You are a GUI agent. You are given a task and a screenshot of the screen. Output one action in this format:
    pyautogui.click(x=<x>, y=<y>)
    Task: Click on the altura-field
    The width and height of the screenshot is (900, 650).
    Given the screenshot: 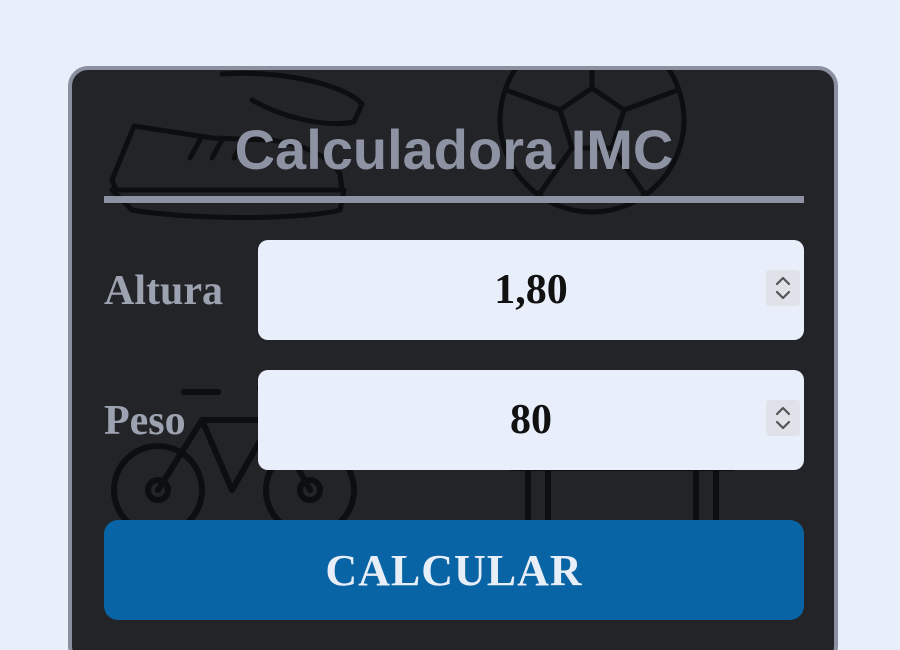 What is the action you would take?
    pyautogui.click(x=531, y=290)
    